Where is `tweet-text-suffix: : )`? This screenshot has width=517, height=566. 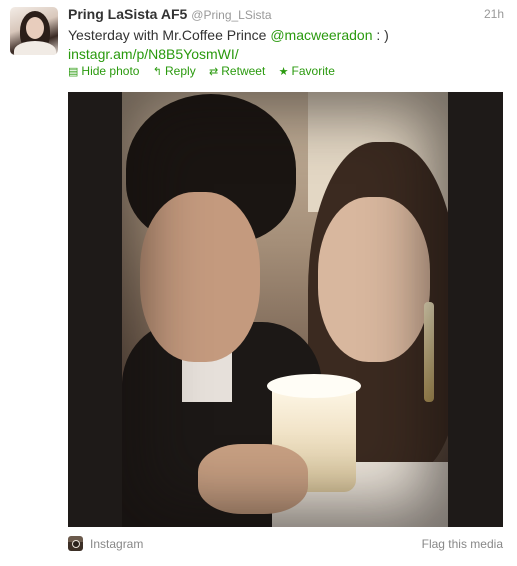
tweet-text-suffix: : ) is located at coordinates (380, 35).